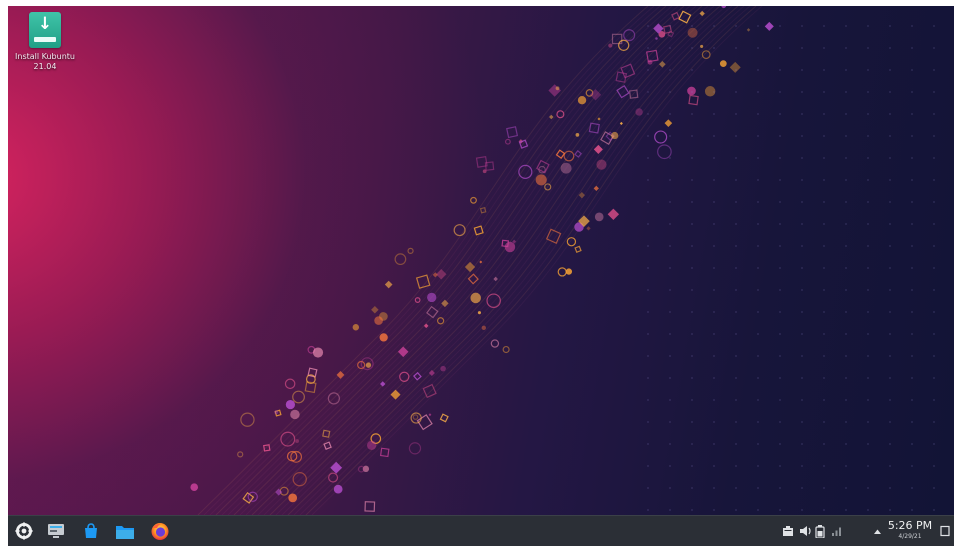  I want to click on expand-arrow-icon, so click(877, 531).